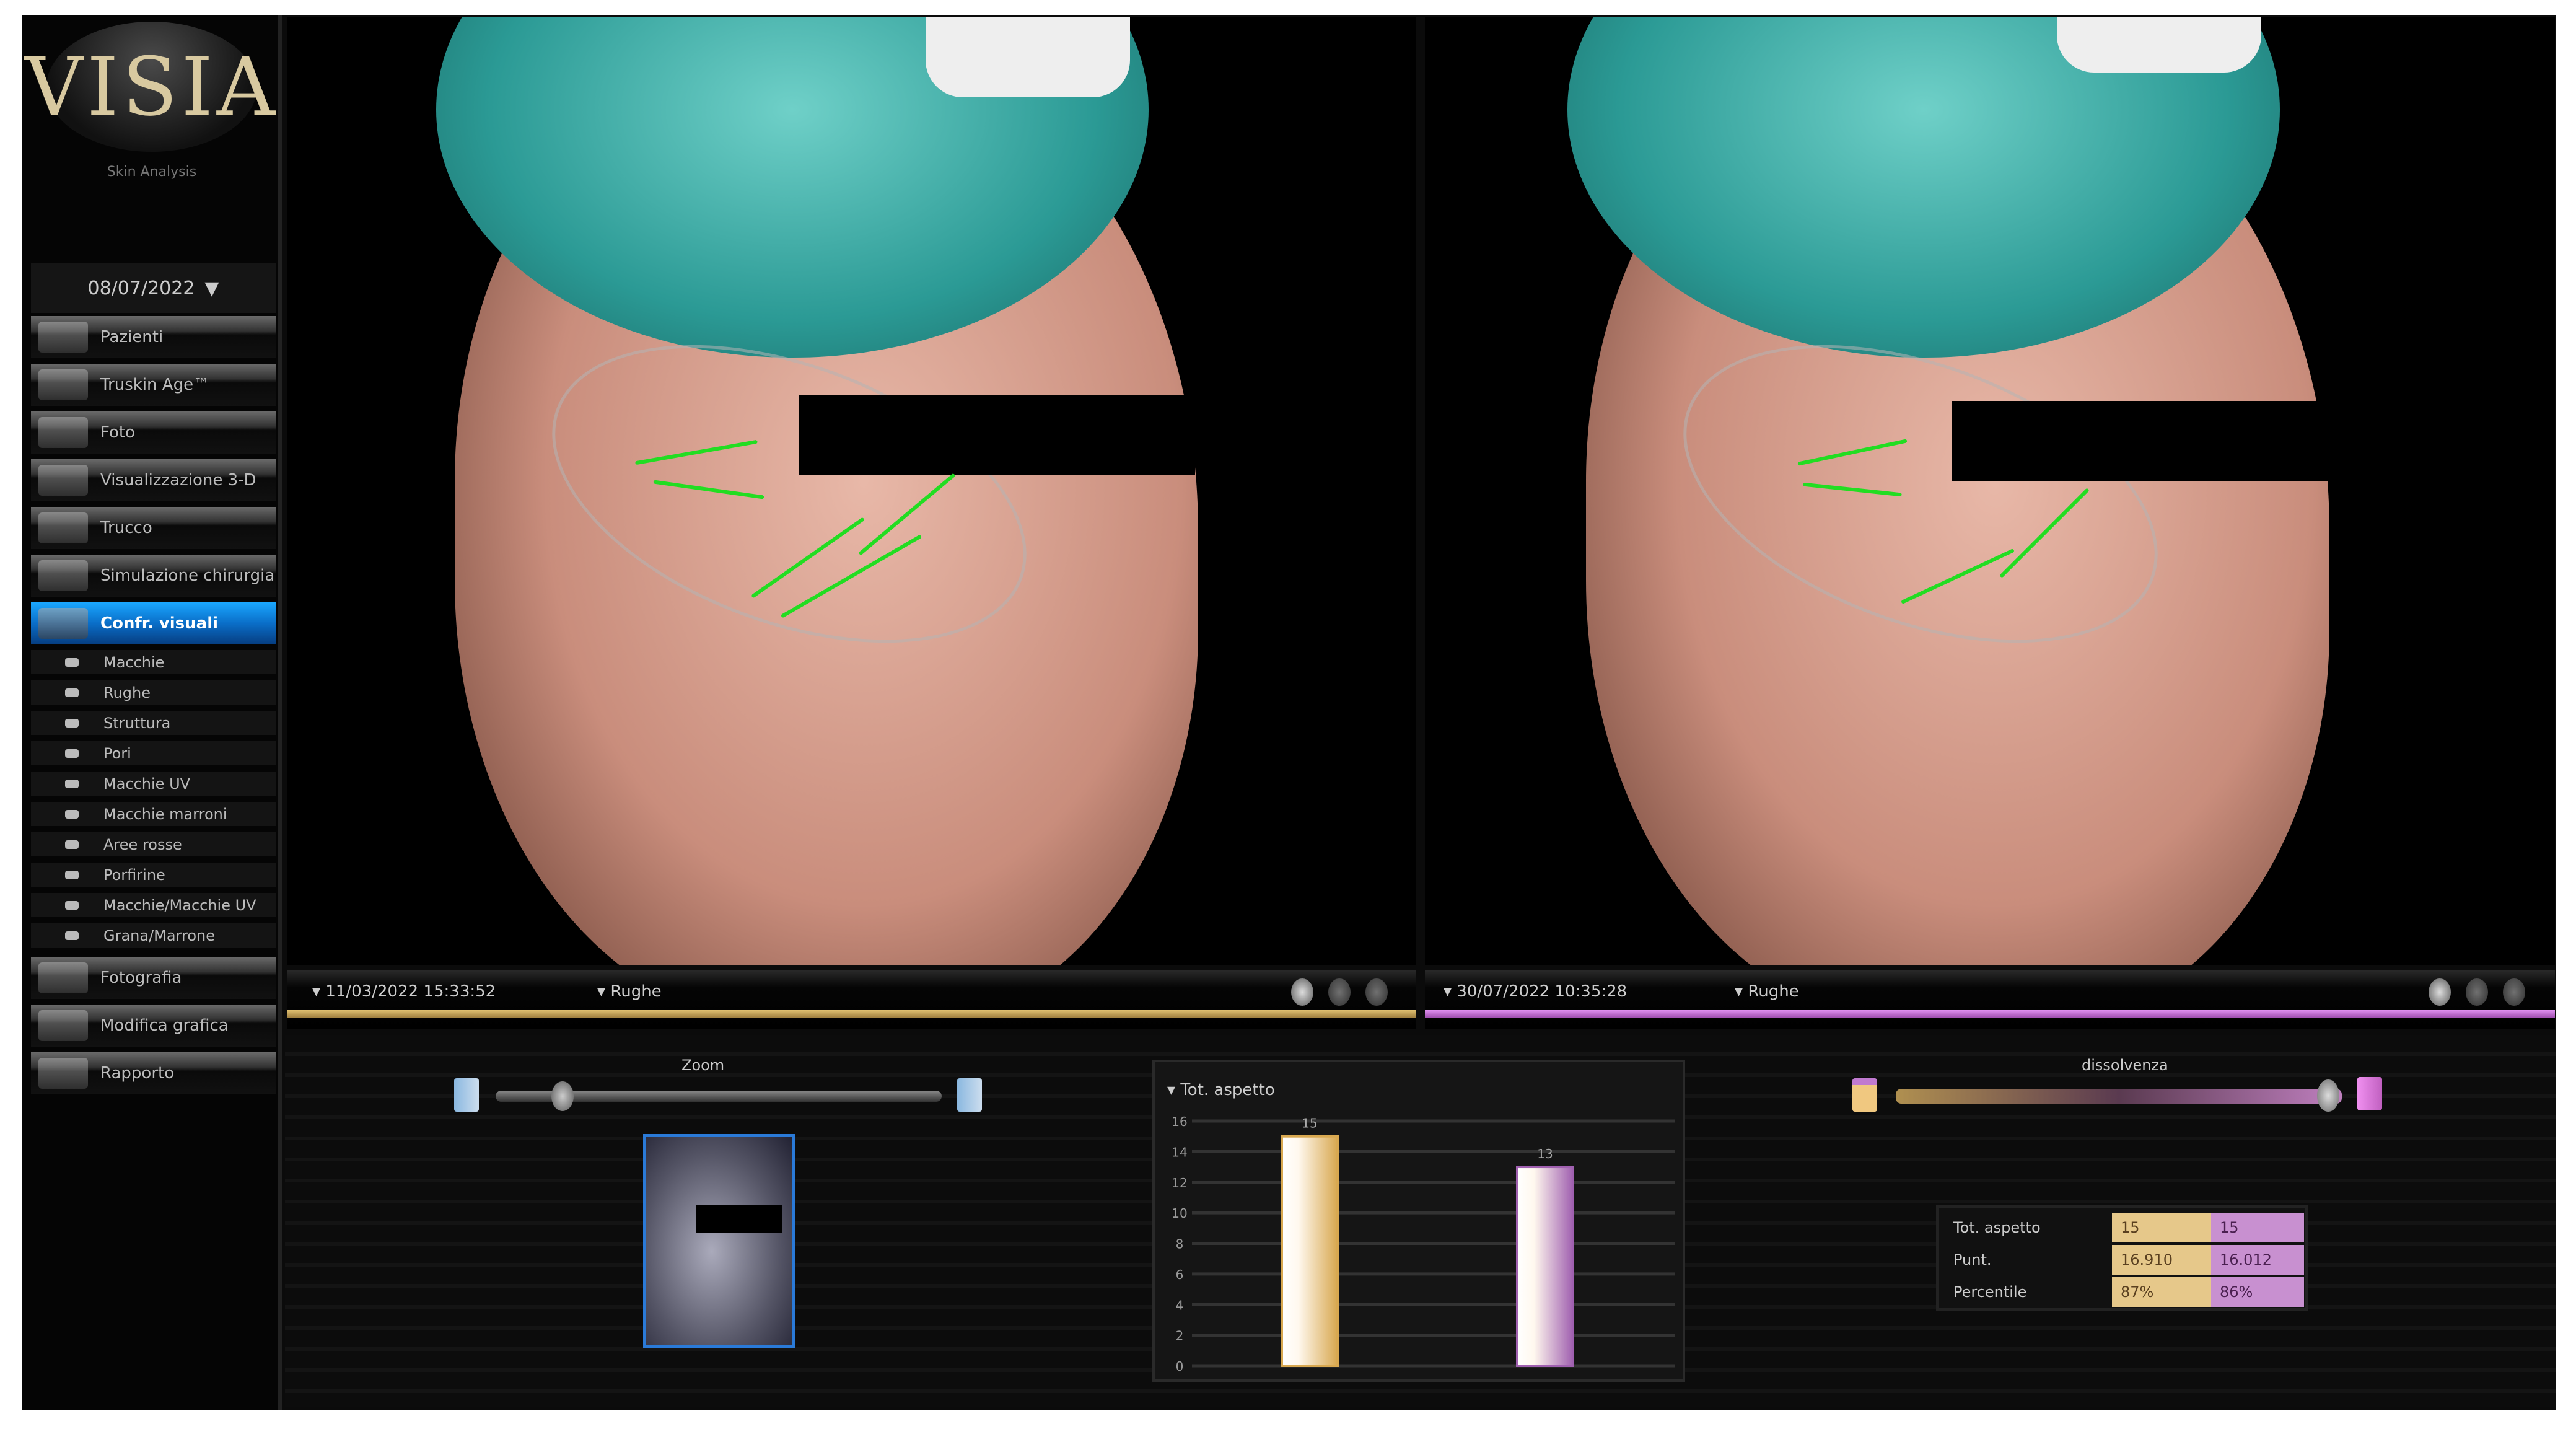  I want to click on logo-subtitle: Skin Analysis, so click(152, 172).